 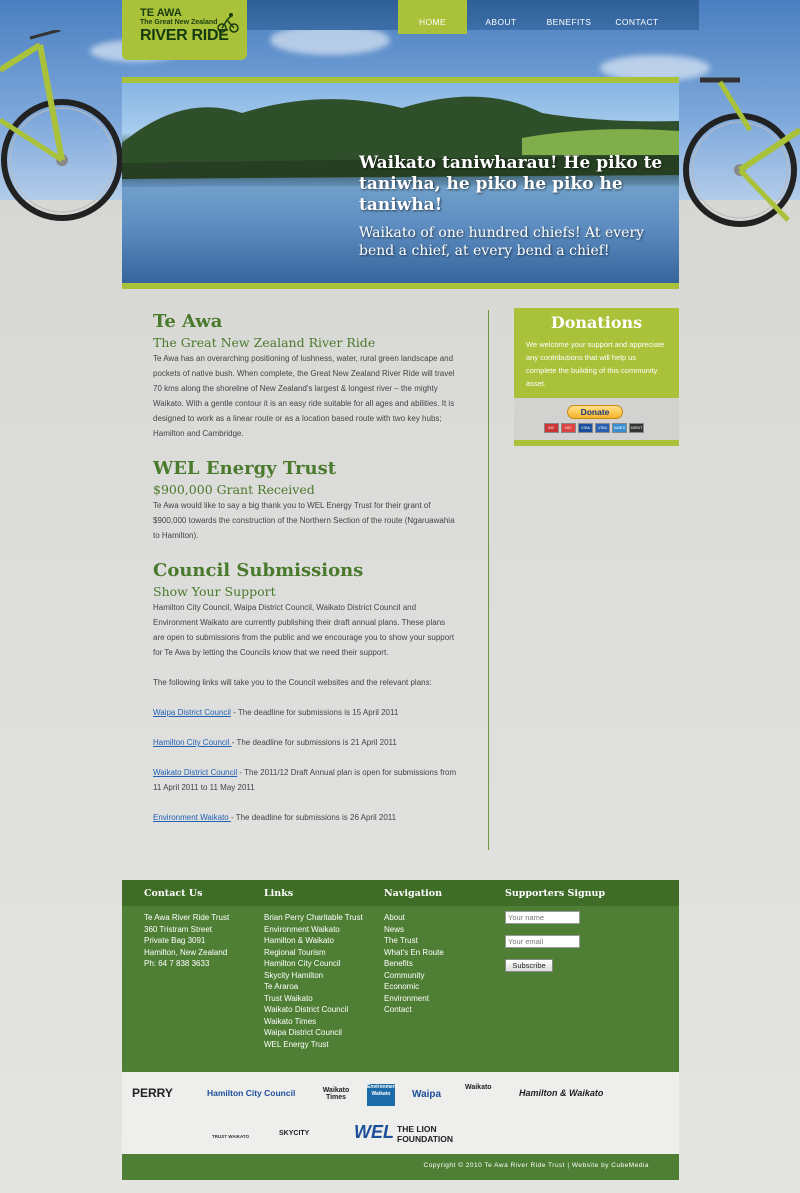 I want to click on signup-name-input, so click(x=542, y=917).